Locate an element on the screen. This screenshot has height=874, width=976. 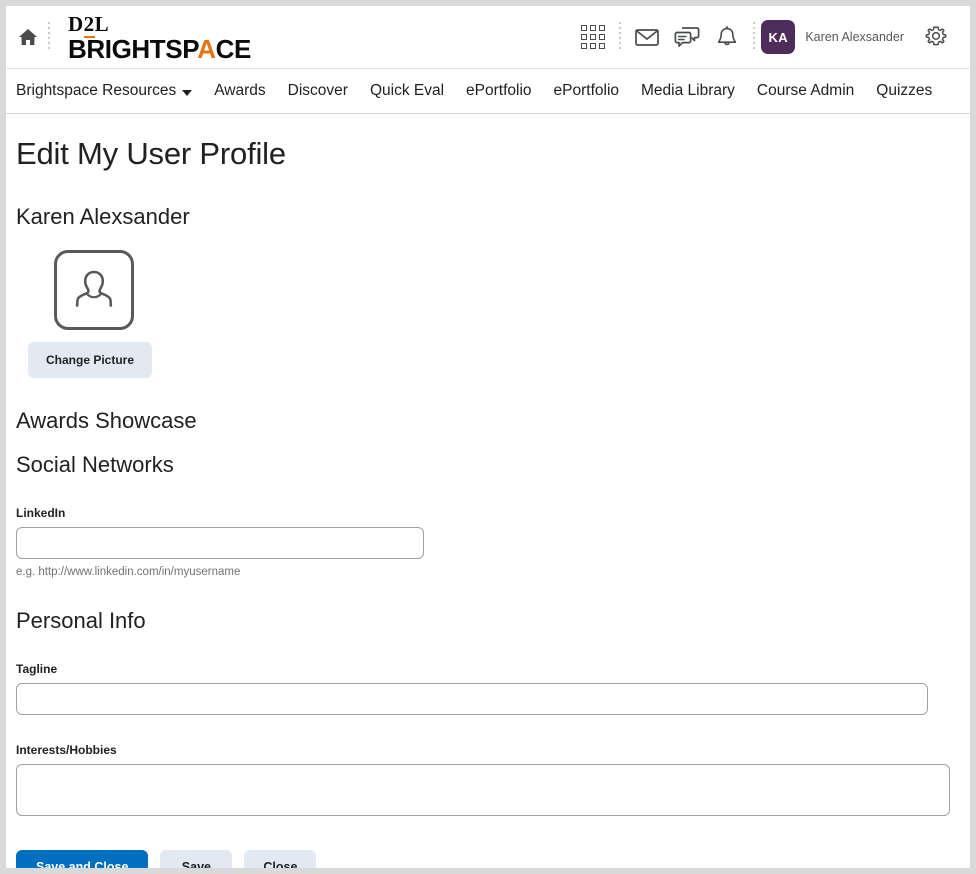
gear-icon is located at coordinates (936, 37).